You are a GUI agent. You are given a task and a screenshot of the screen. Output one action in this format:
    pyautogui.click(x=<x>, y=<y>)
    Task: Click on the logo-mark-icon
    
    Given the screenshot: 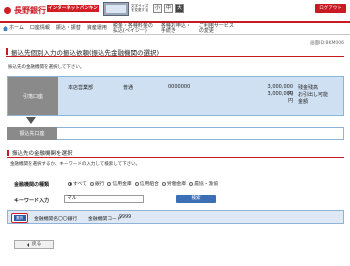 What is the action you would take?
    pyautogui.click(x=7, y=10)
    